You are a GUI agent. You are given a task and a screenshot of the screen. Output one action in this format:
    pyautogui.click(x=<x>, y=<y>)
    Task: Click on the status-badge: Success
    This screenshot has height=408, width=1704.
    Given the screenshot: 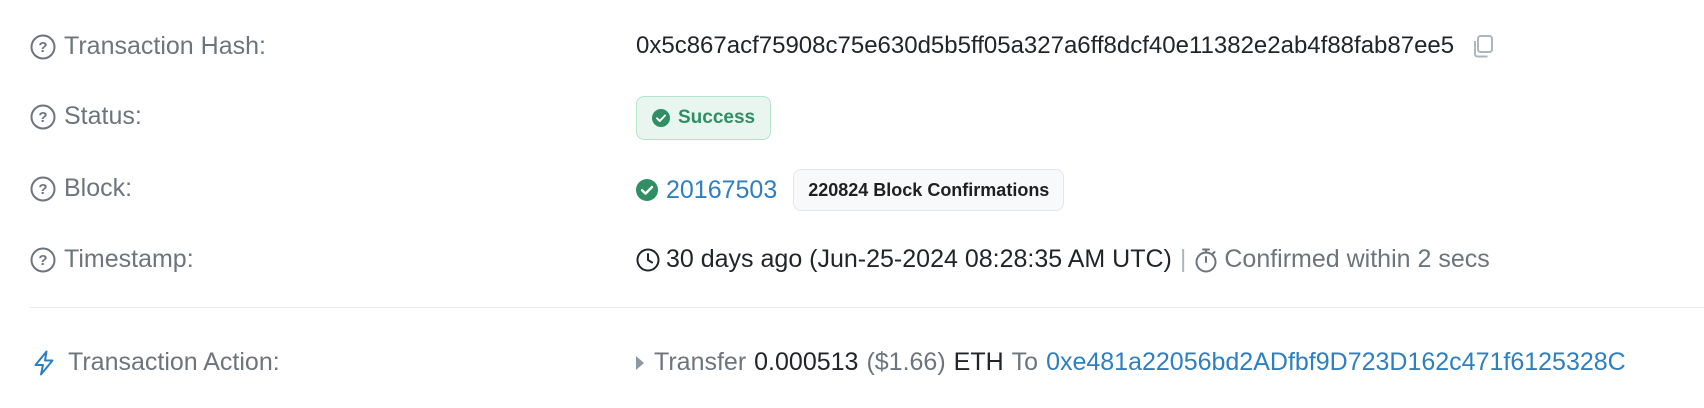 What is the action you would take?
    pyautogui.click(x=704, y=118)
    